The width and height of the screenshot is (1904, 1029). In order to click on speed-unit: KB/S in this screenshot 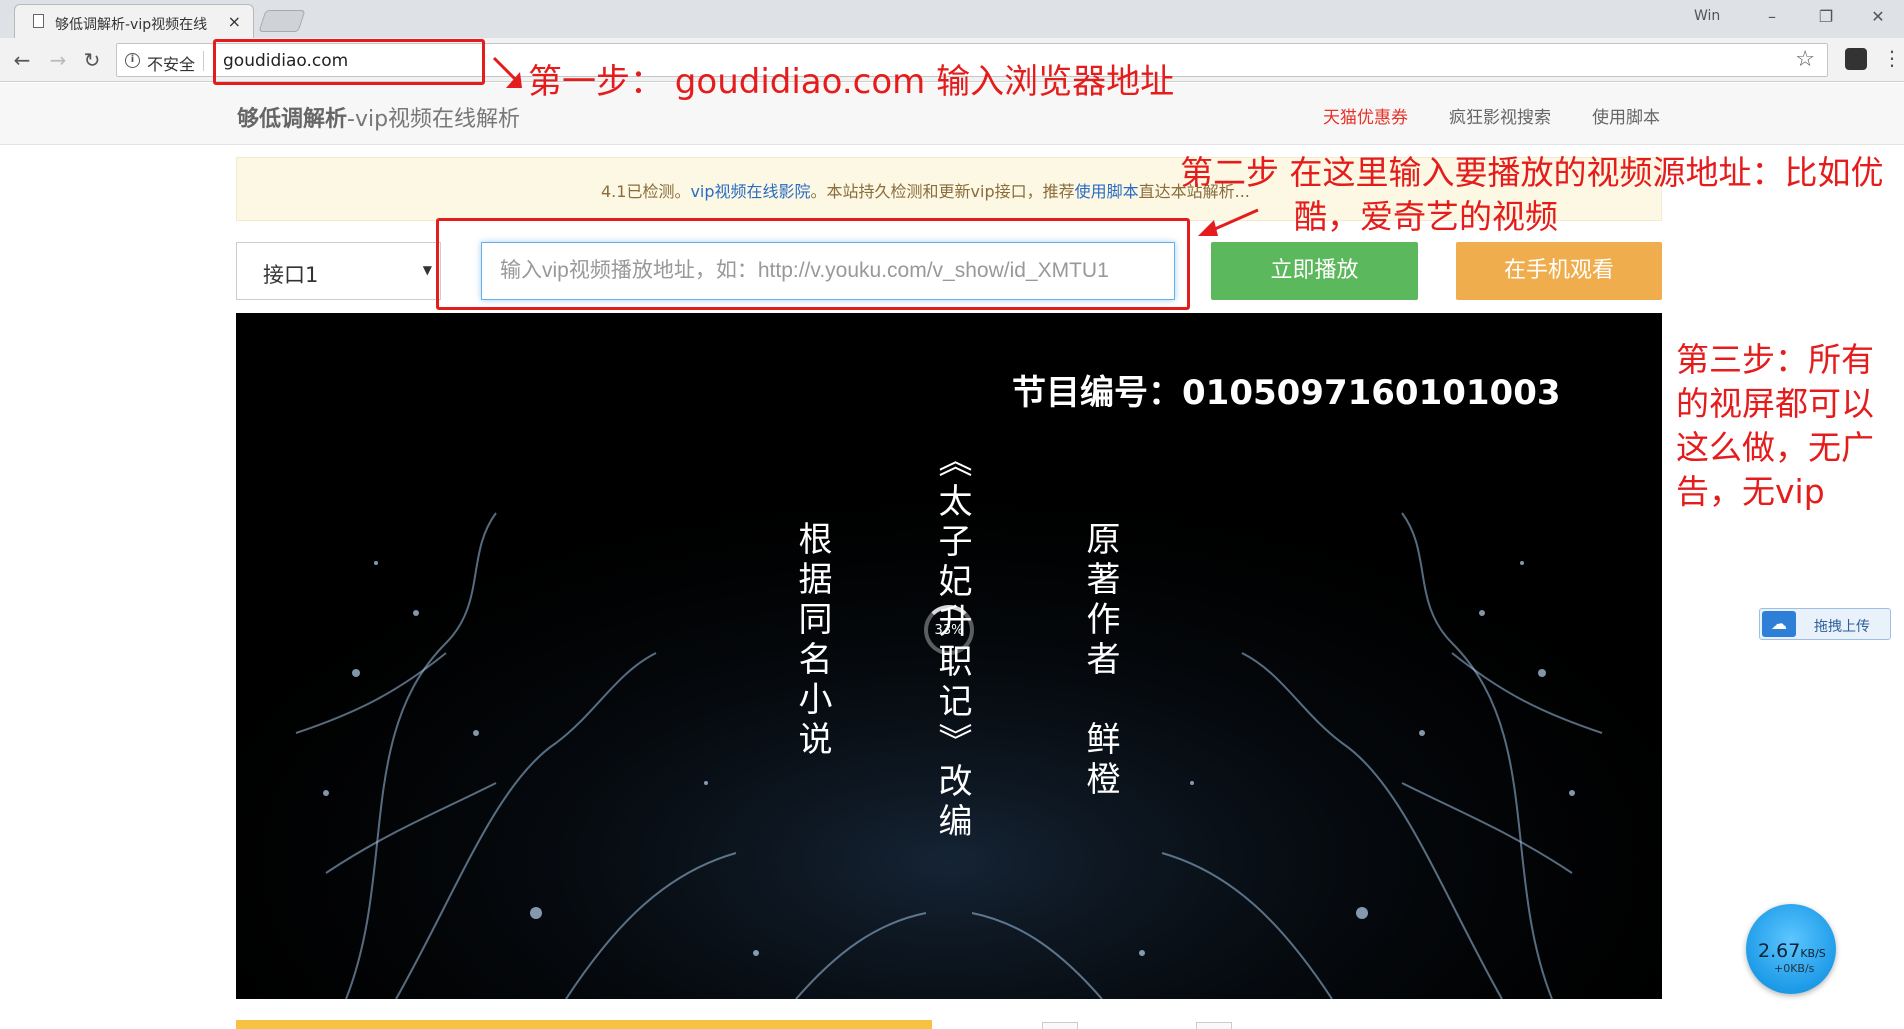, I will do `click(1813, 953)`.